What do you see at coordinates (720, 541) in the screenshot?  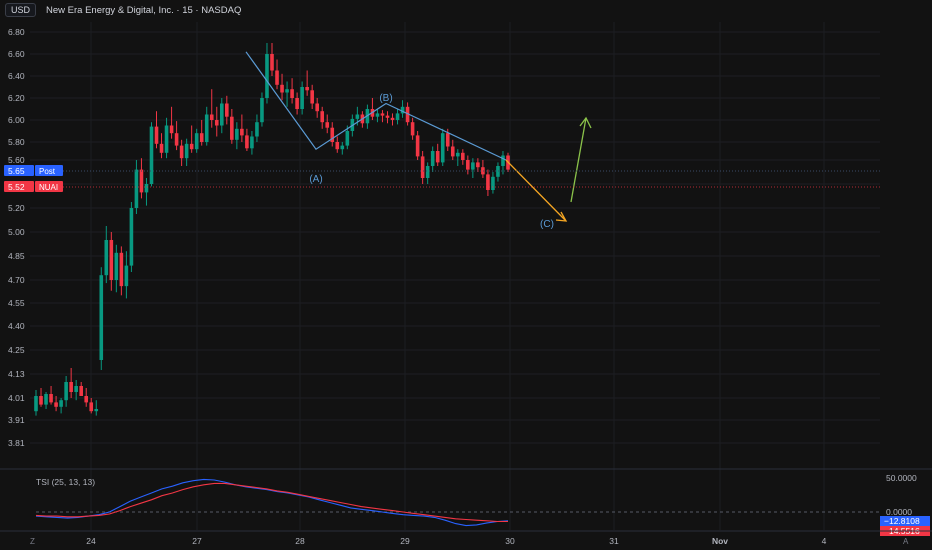 I see `time-tick-label: Nov` at bounding box center [720, 541].